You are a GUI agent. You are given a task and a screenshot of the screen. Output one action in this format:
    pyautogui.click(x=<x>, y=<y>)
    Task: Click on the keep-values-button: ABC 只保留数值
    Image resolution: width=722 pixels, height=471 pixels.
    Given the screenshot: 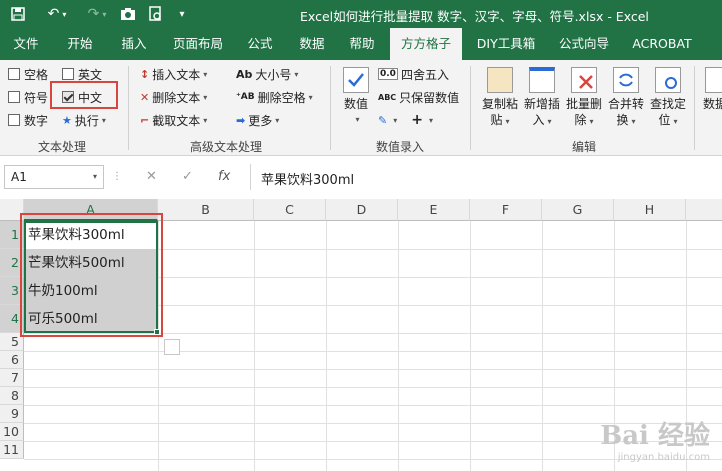 What is the action you would take?
    pyautogui.click(x=418, y=97)
    